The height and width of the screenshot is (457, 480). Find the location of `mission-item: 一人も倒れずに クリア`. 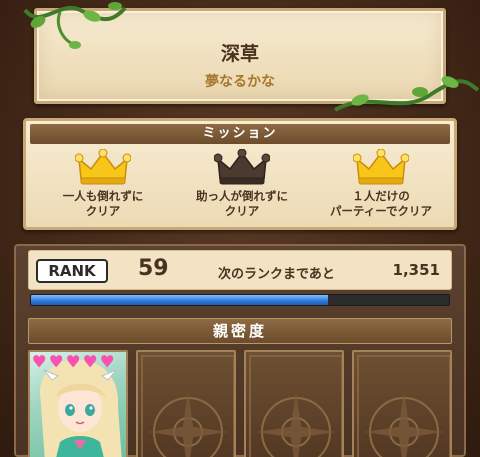

mission-item: 一人も倒れずに クリア is located at coordinates (103, 184).